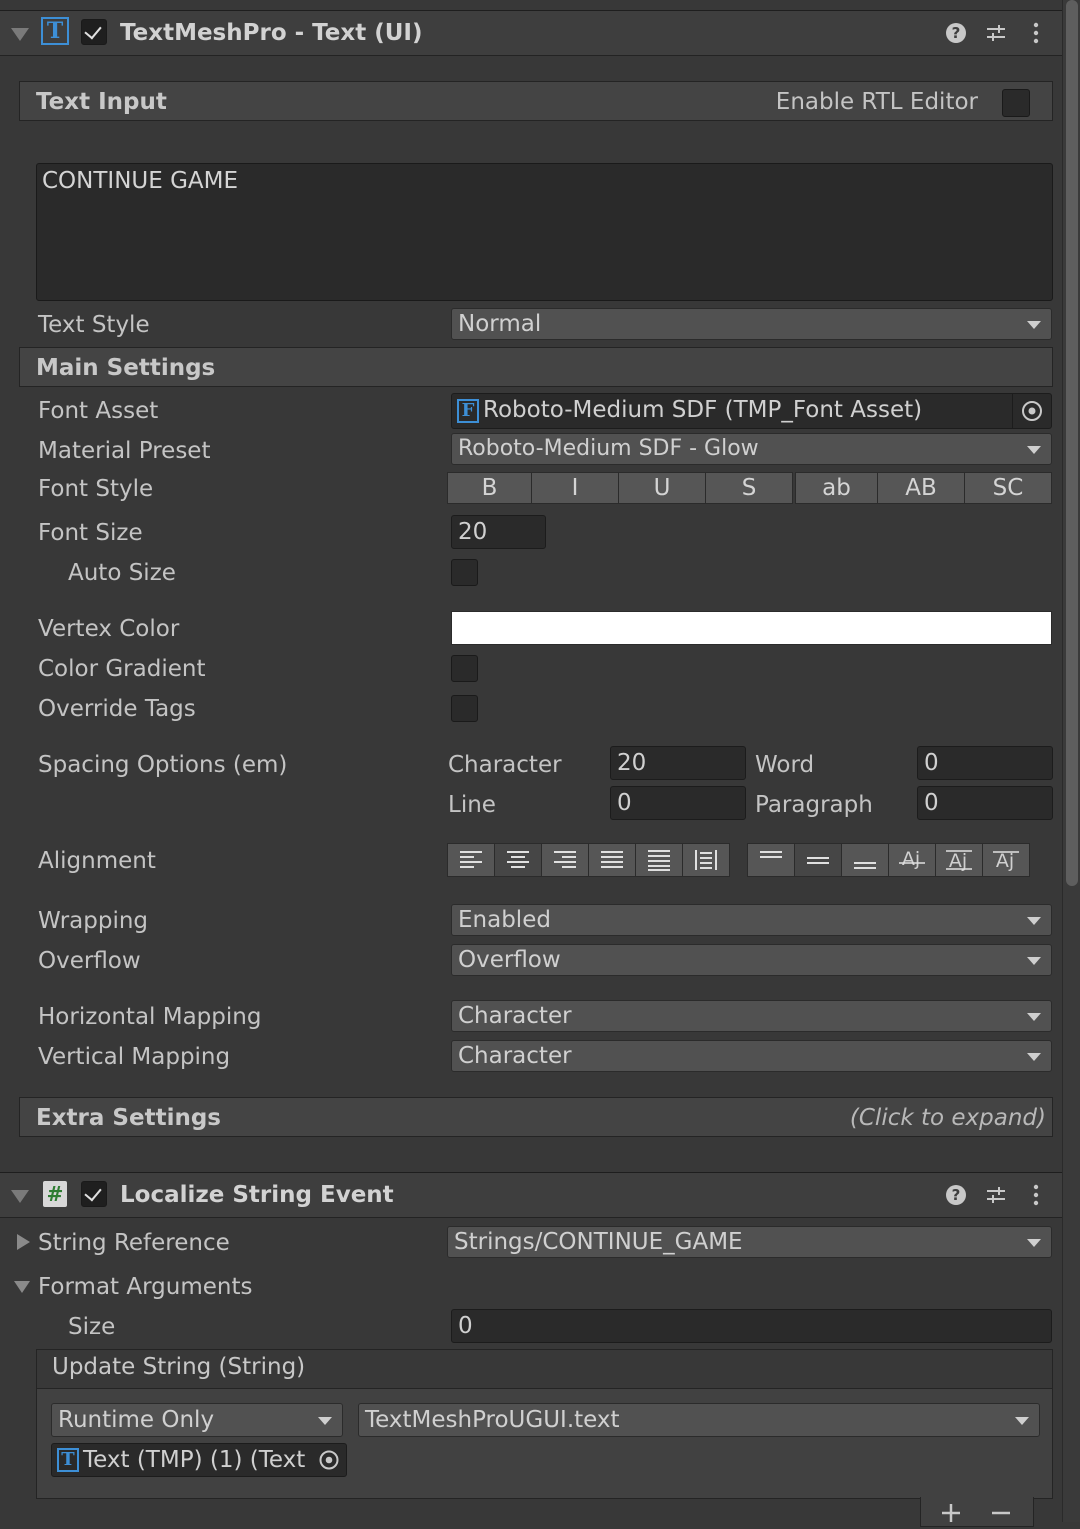 Image resolution: width=1080 pixels, height=1529 pixels. Describe the element at coordinates (751, 1016) in the screenshot. I see `horizontal-mapping-dropdown: Character` at that location.